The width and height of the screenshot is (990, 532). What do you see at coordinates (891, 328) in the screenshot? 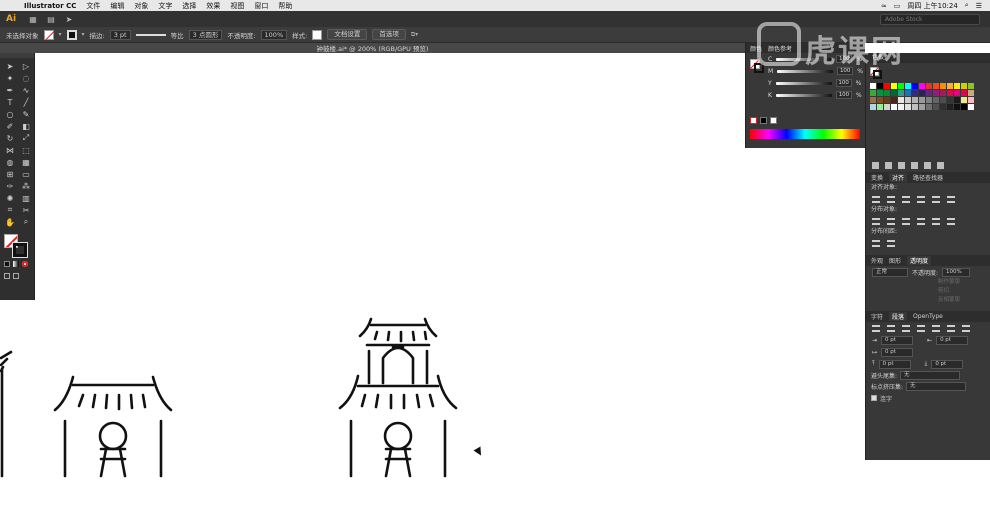
I see `align-text-center-icon` at bounding box center [891, 328].